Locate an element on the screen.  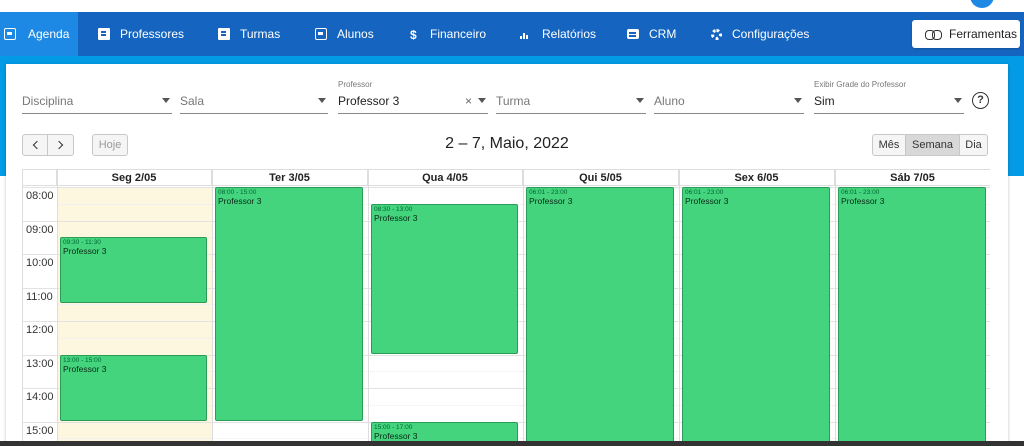
disciplina-select: Disciplina is located at coordinates (97, 97).